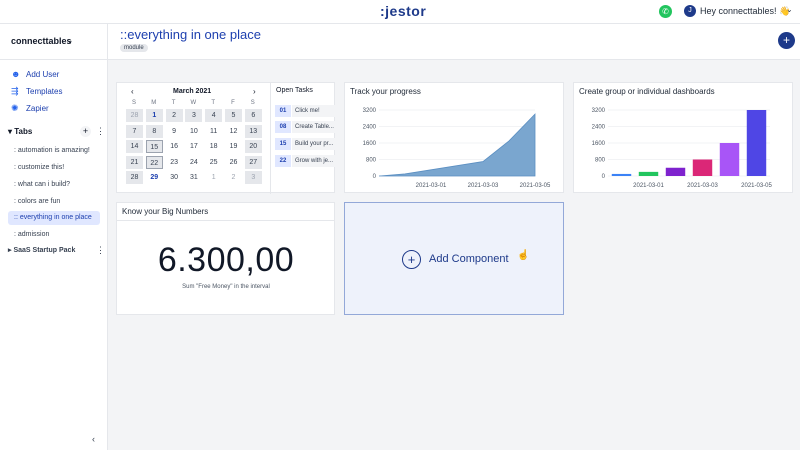 The height and width of the screenshot is (450, 800). What do you see at coordinates (41, 41) in the screenshot?
I see `workspace-name: connecttables` at bounding box center [41, 41].